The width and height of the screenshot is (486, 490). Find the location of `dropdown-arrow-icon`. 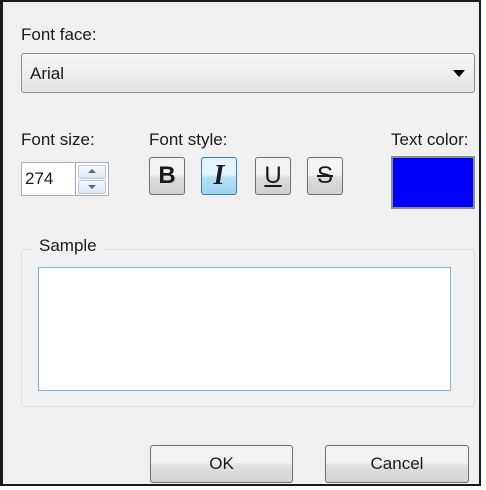

dropdown-arrow-icon is located at coordinates (459, 73).